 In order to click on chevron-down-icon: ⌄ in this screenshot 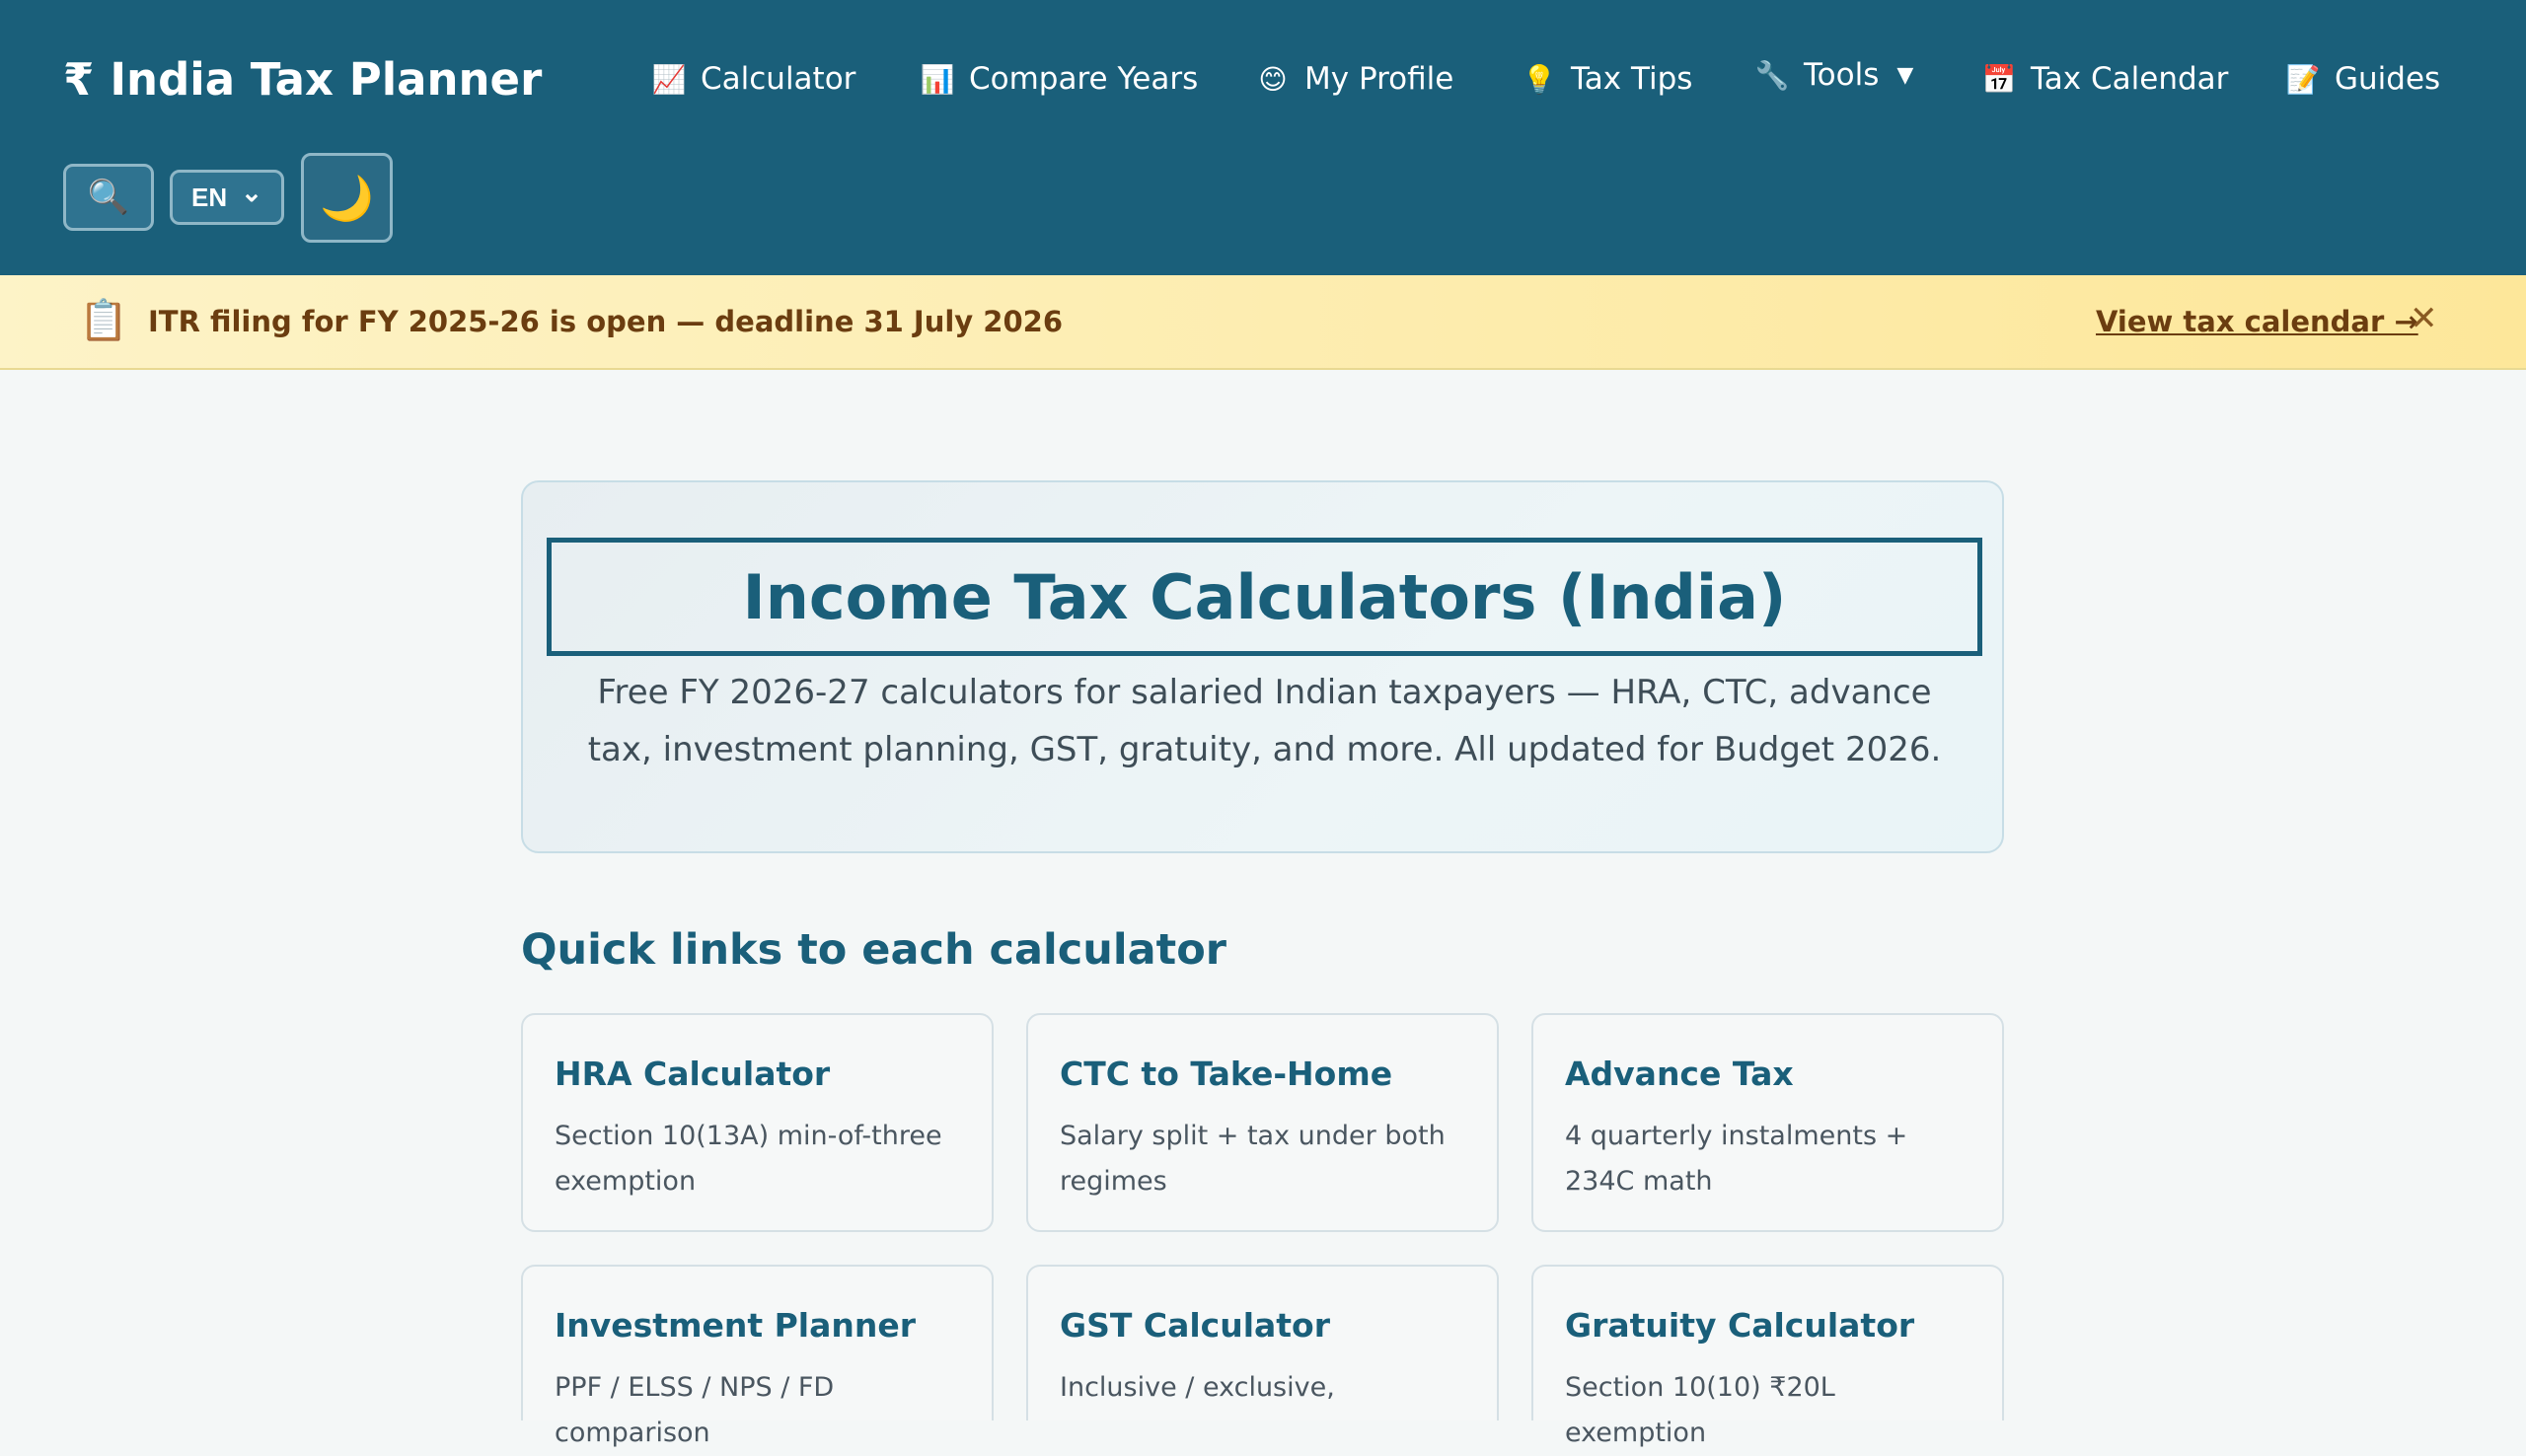, I will do `click(251, 192)`.